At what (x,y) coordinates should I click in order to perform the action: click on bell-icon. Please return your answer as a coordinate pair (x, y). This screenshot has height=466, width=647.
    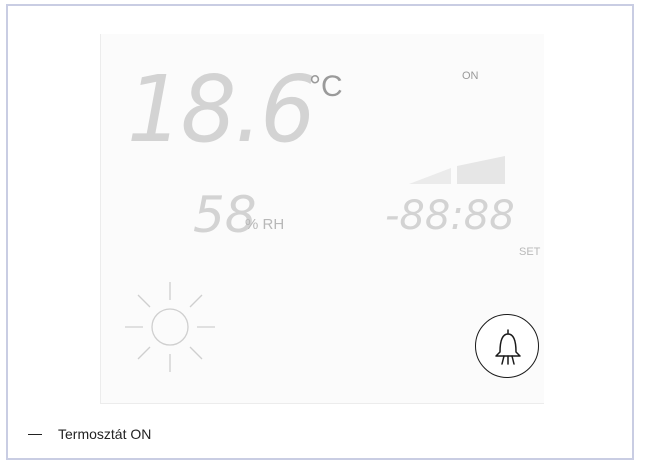
    Looking at the image, I should click on (508, 347).